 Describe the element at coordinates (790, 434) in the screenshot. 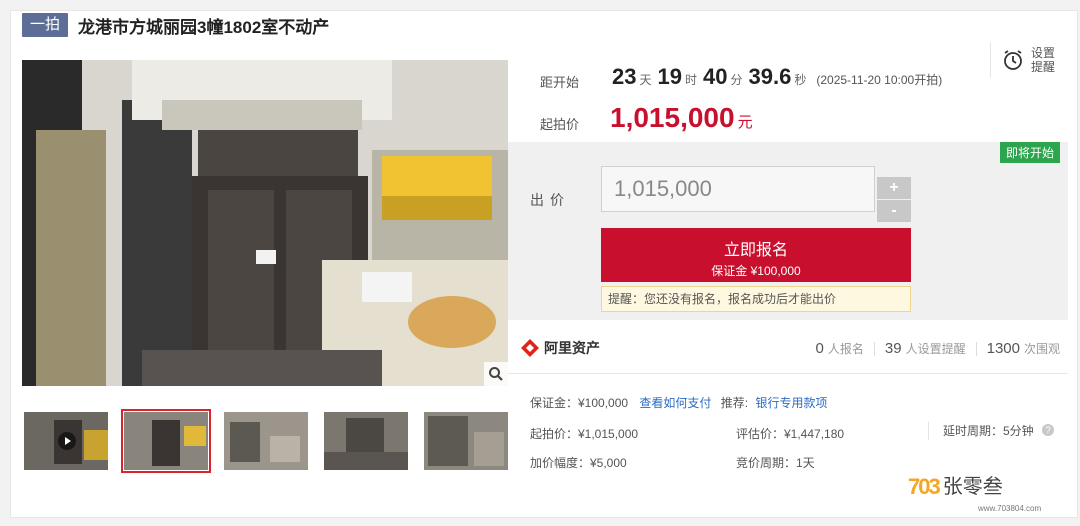

I see `detail-appraisal-price: 评估价：¥1,447,180` at that location.